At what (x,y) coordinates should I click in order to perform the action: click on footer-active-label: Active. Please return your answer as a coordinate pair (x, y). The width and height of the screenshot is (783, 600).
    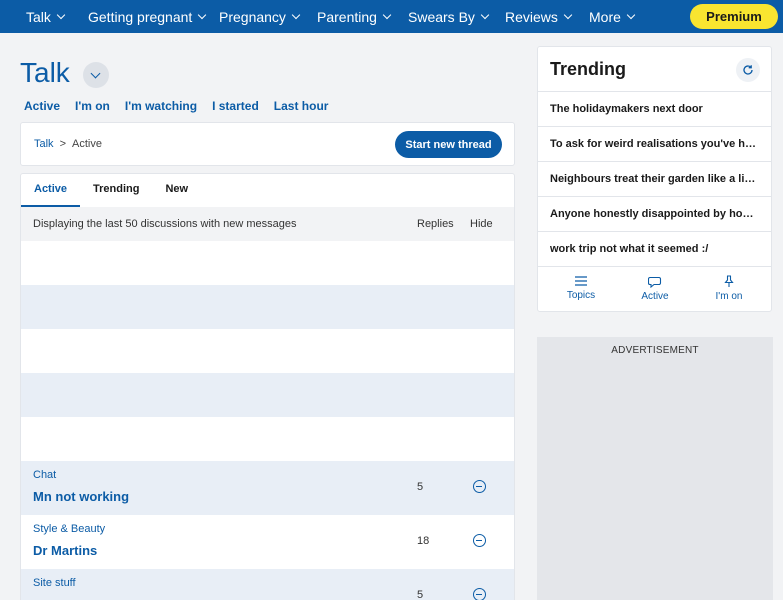
    Looking at the image, I should click on (655, 296).